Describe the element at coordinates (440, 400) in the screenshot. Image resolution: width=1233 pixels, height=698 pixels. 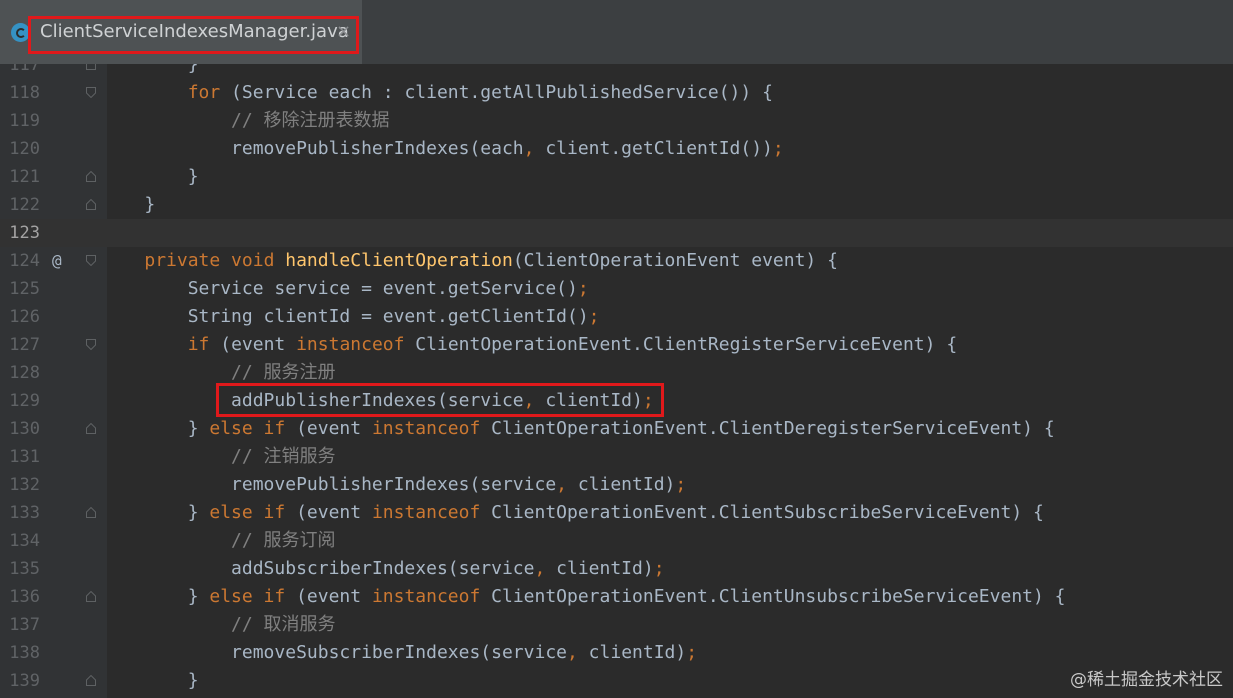
I see `code-highlight-box` at that location.